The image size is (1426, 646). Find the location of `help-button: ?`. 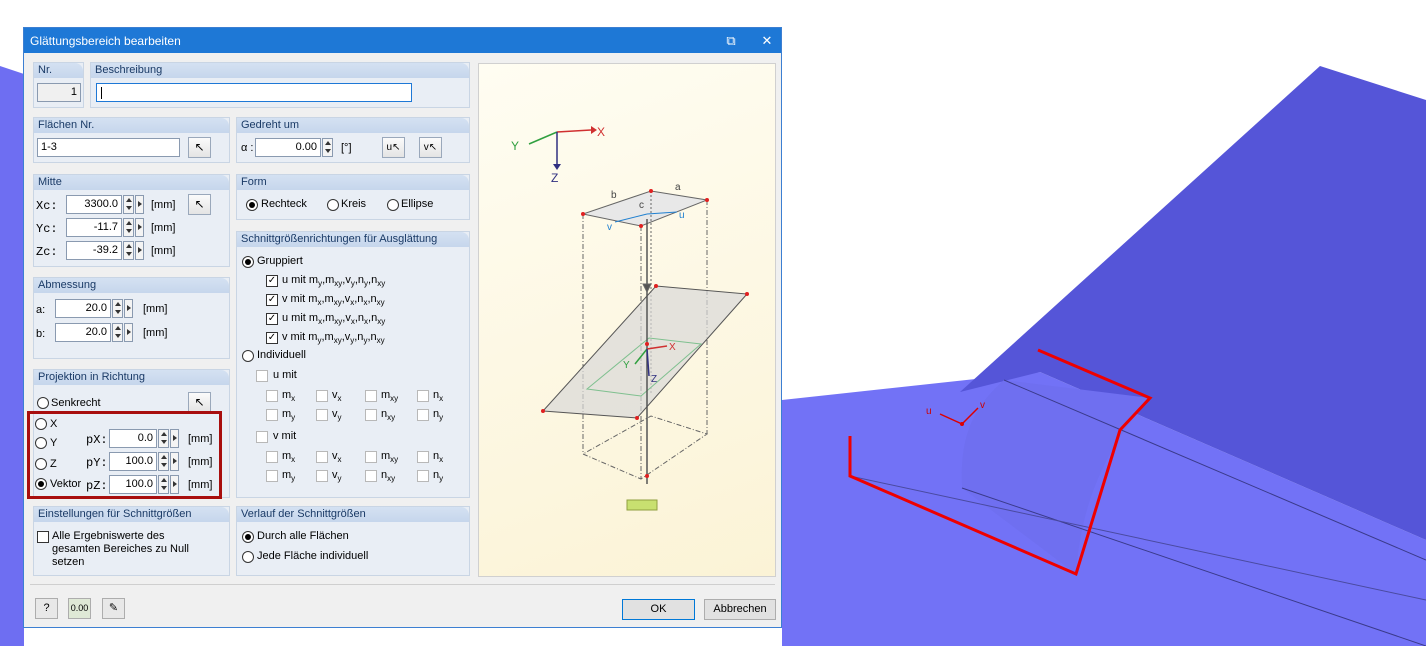

help-button: ? is located at coordinates (46, 608).